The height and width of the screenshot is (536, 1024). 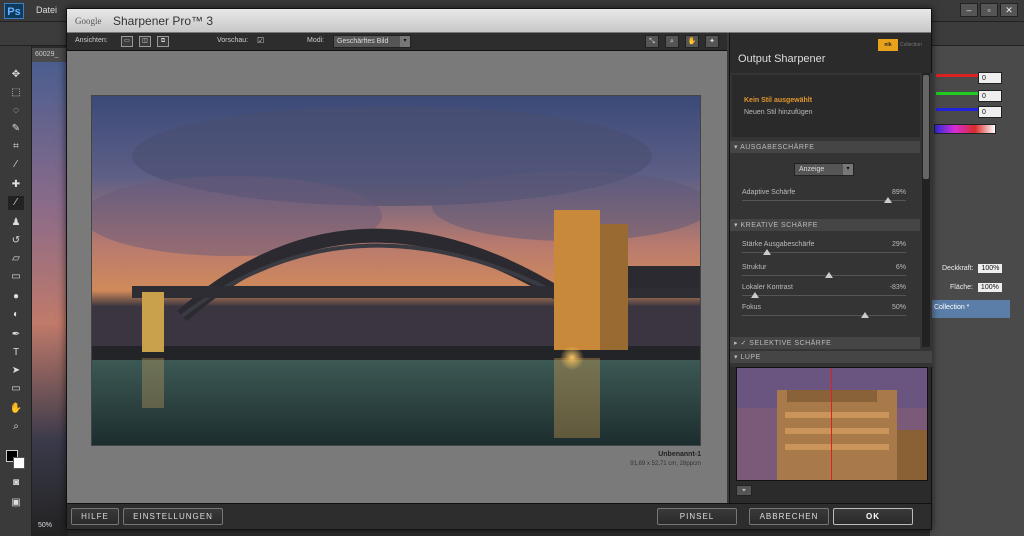 What do you see at coordinates (16, 427) in the screenshot?
I see `zoom-tool-icon: ⌕` at bounding box center [16, 427].